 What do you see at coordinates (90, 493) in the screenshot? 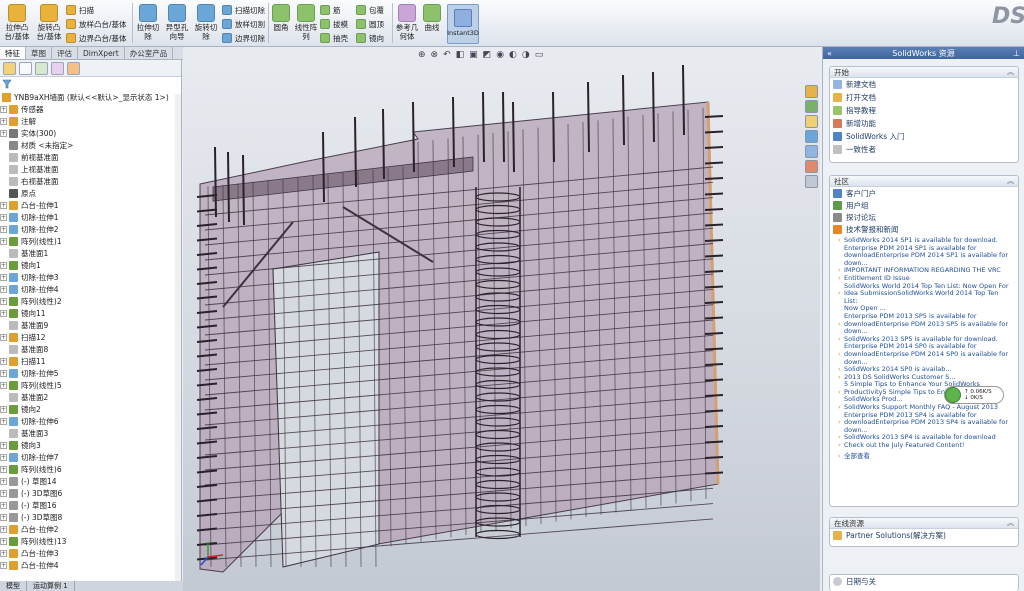
I see `tree-item: + (-) 3D草图6` at bounding box center [90, 493].